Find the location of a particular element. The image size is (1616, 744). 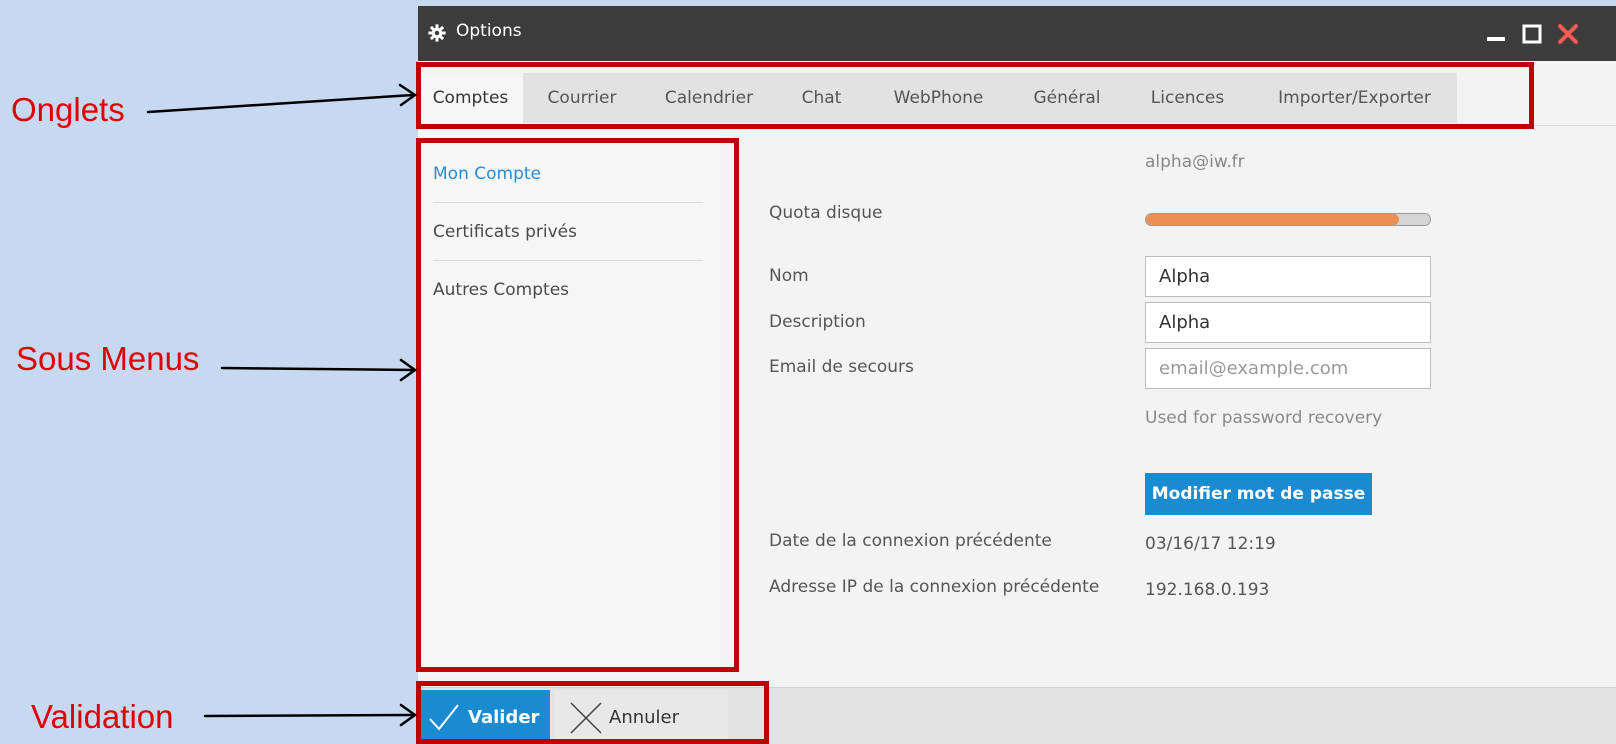

submenu-item-certificats-prives: Certificats privés is located at coordinates (568, 232).